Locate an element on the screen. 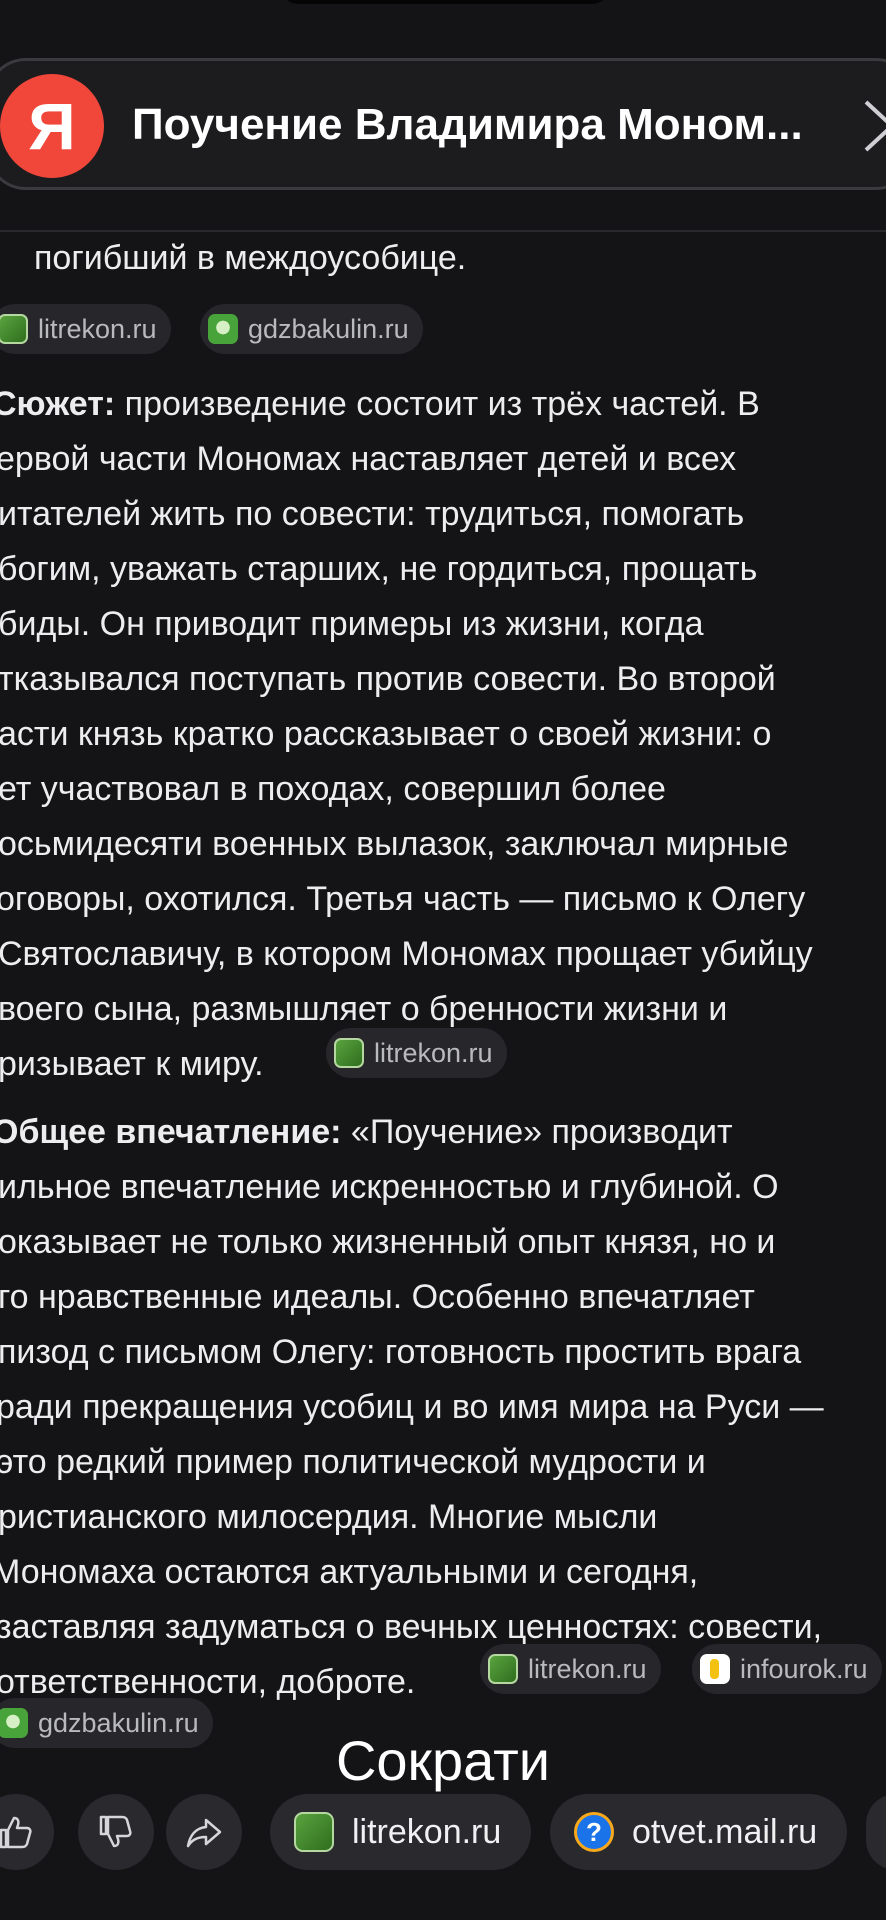 Image resolution: width=886 pixels, height=1920 pixels. thumbs-down-icon is located at coordinates (115, 1831).